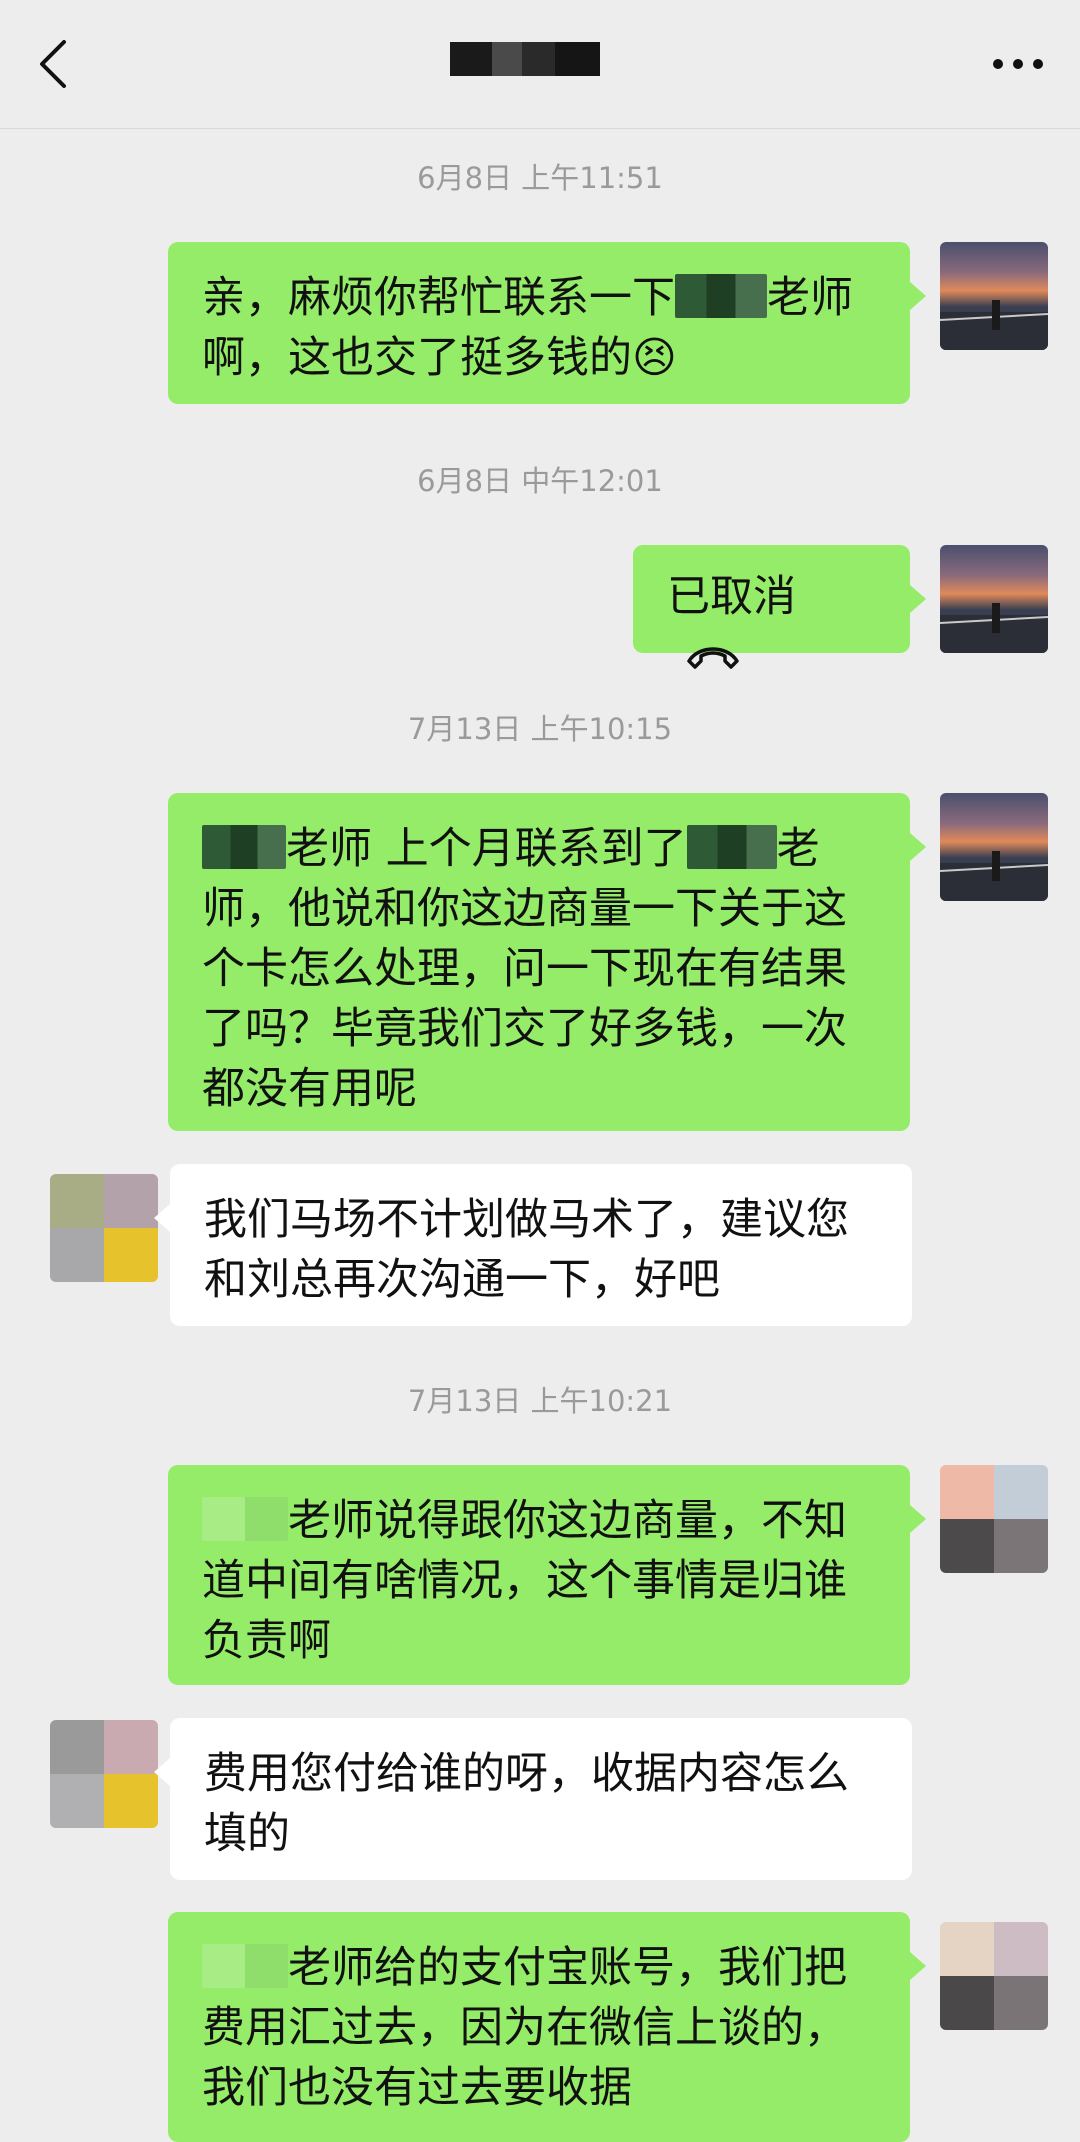  Describe the element at coordinates (525, 59) in the screenshot. I see `chat-title-redacted` at that location.